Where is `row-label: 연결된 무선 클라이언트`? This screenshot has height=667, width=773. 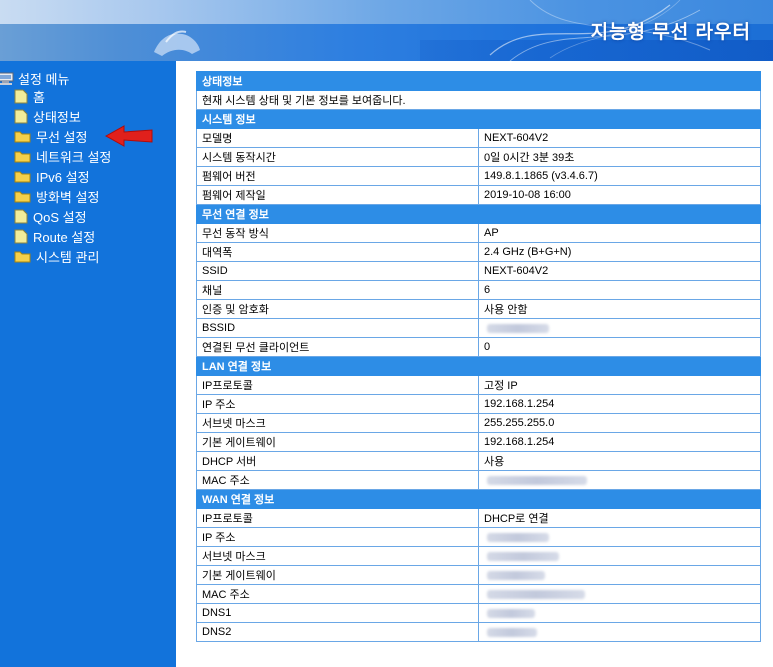
row-label: 연결된 무선 클라이언트 is located at coordinates (337, 347).